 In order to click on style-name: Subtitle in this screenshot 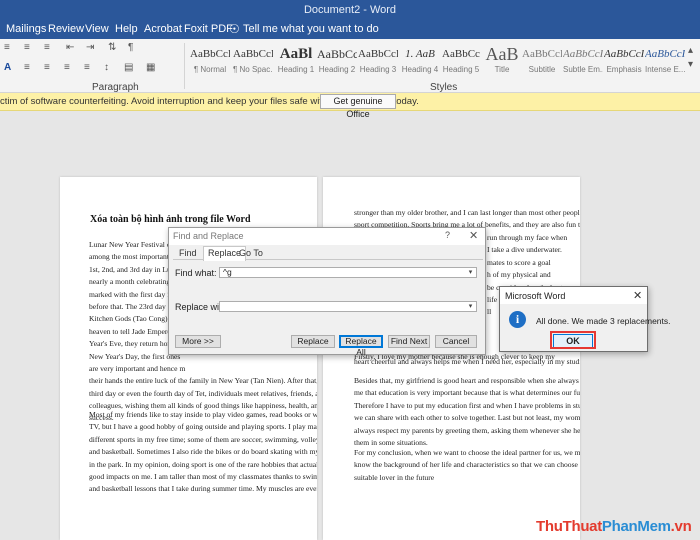, I will do `click(542, 69)`.